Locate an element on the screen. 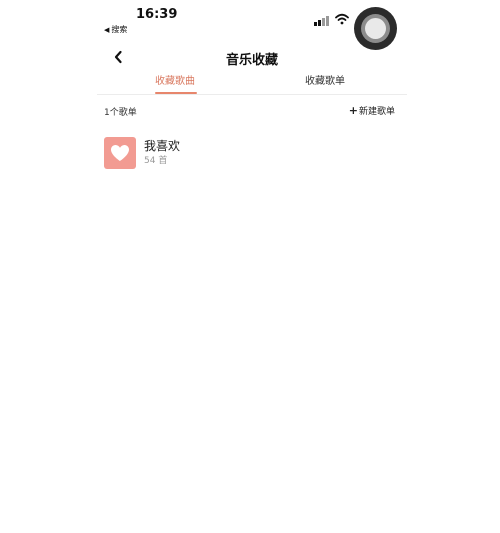 This screenshot has height=533, width=500. assistive-touch-button is located at coordinates (375, 28).